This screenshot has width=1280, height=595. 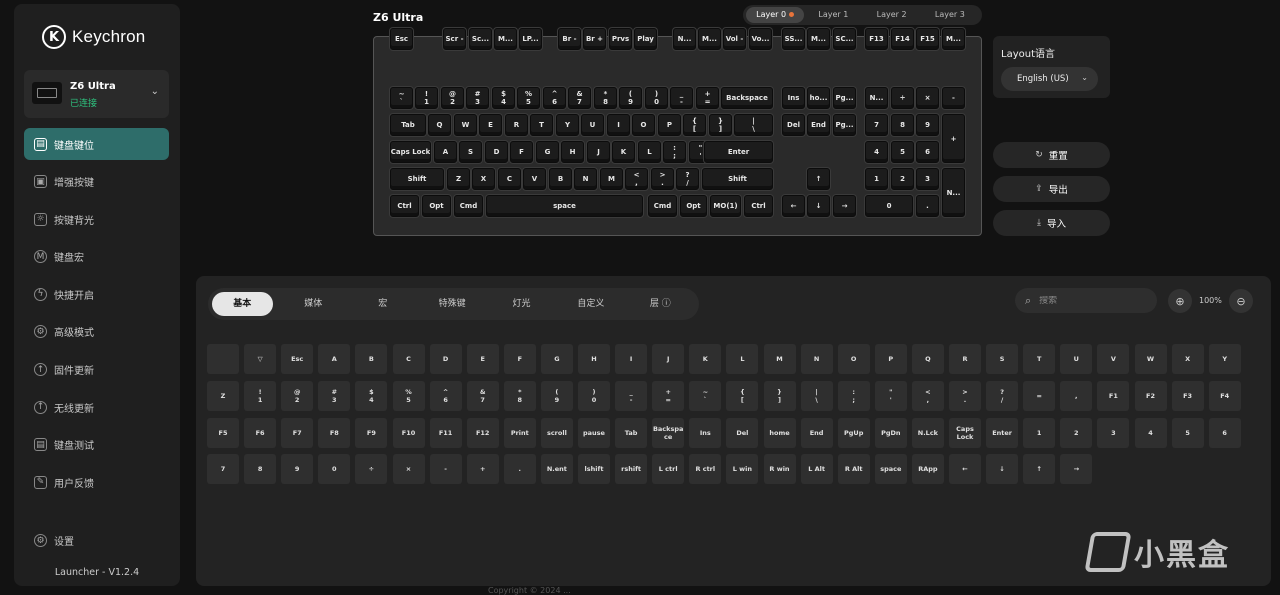 What do you see at coordinates (297, 433) in the screenshot?
I see `picker-key: F7` at bounding box center [297, 433].